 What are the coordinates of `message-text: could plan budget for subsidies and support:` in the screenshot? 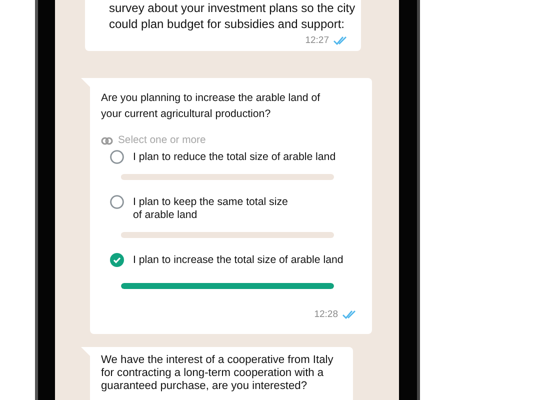 It's located at (227, 24).